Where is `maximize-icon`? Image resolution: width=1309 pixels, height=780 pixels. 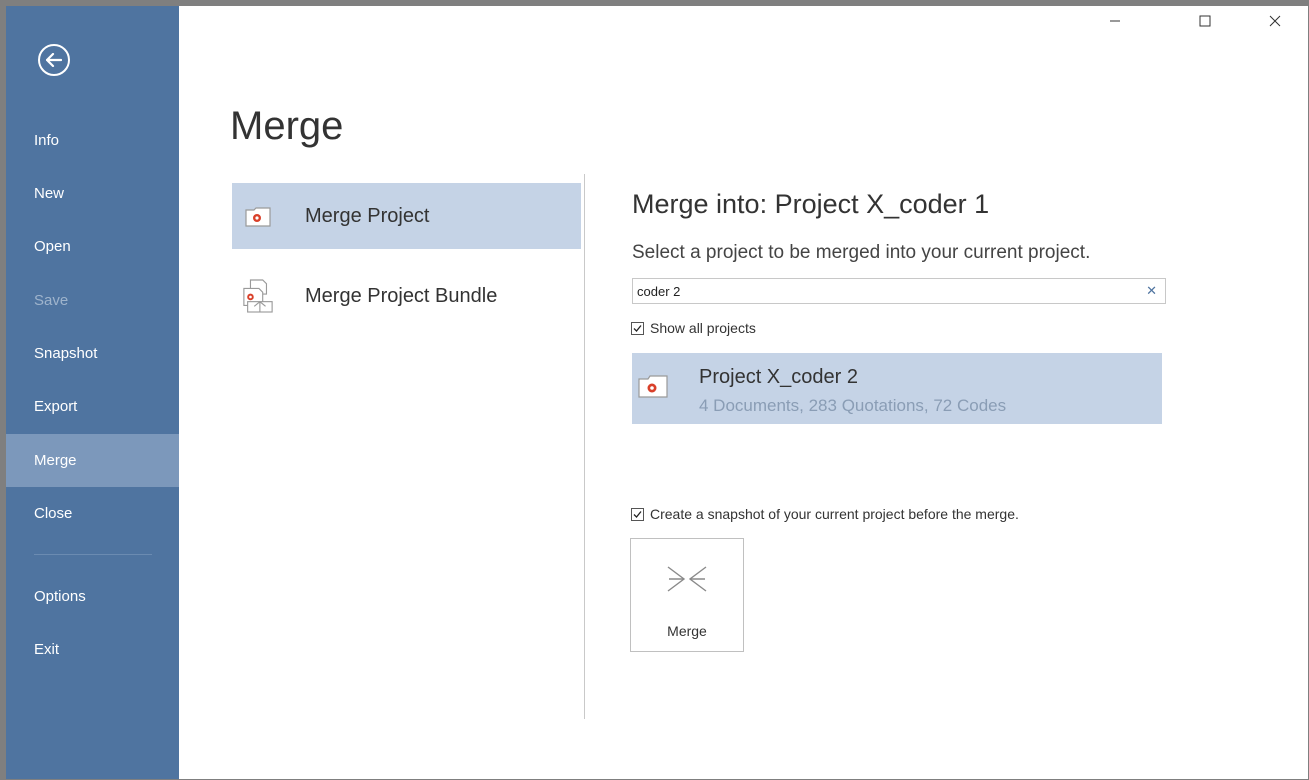
maximize-icon is located at coordinates (1205, 21).